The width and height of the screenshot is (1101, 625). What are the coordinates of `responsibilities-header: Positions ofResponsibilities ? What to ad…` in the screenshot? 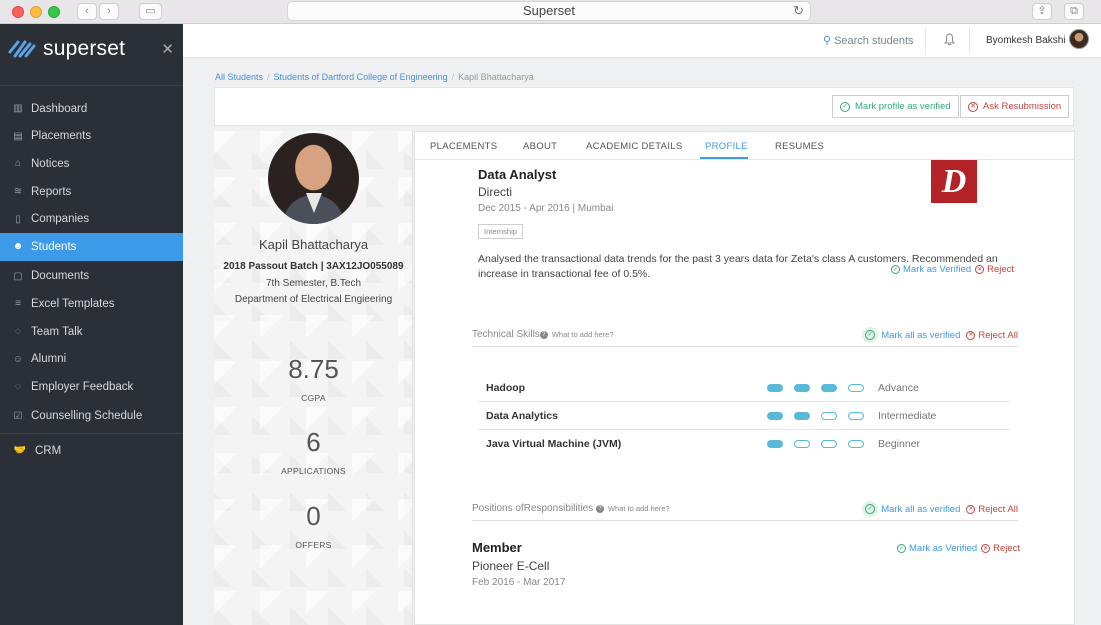 It's located at (745, 511).